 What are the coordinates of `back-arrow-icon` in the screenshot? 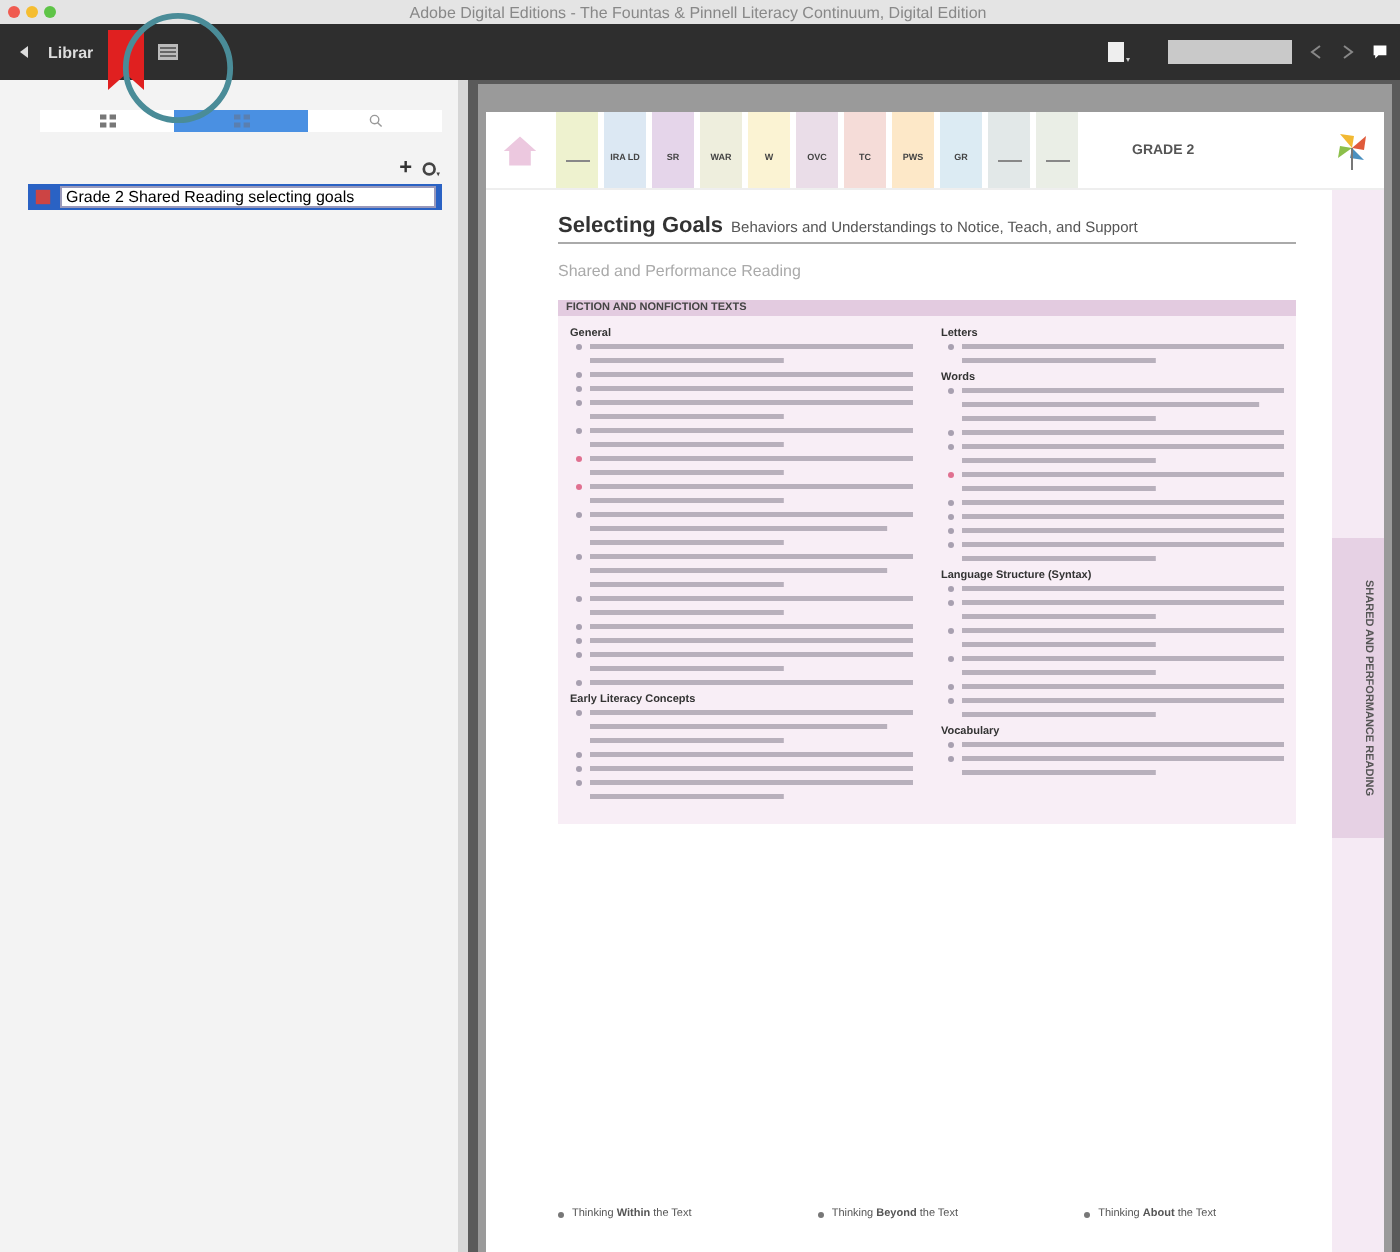 It's located at (24, 52).